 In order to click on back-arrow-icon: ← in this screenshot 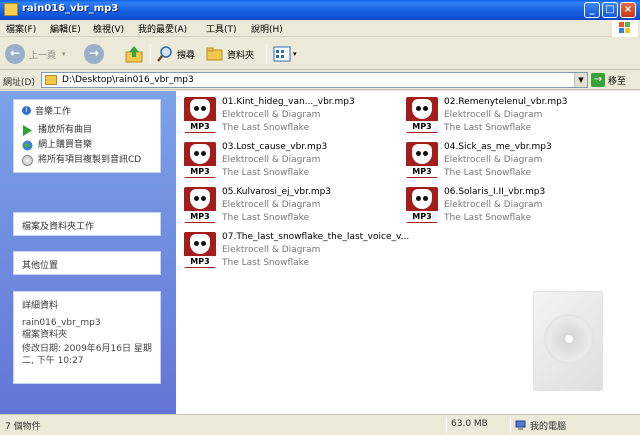, I will do `click(15, 54)`.